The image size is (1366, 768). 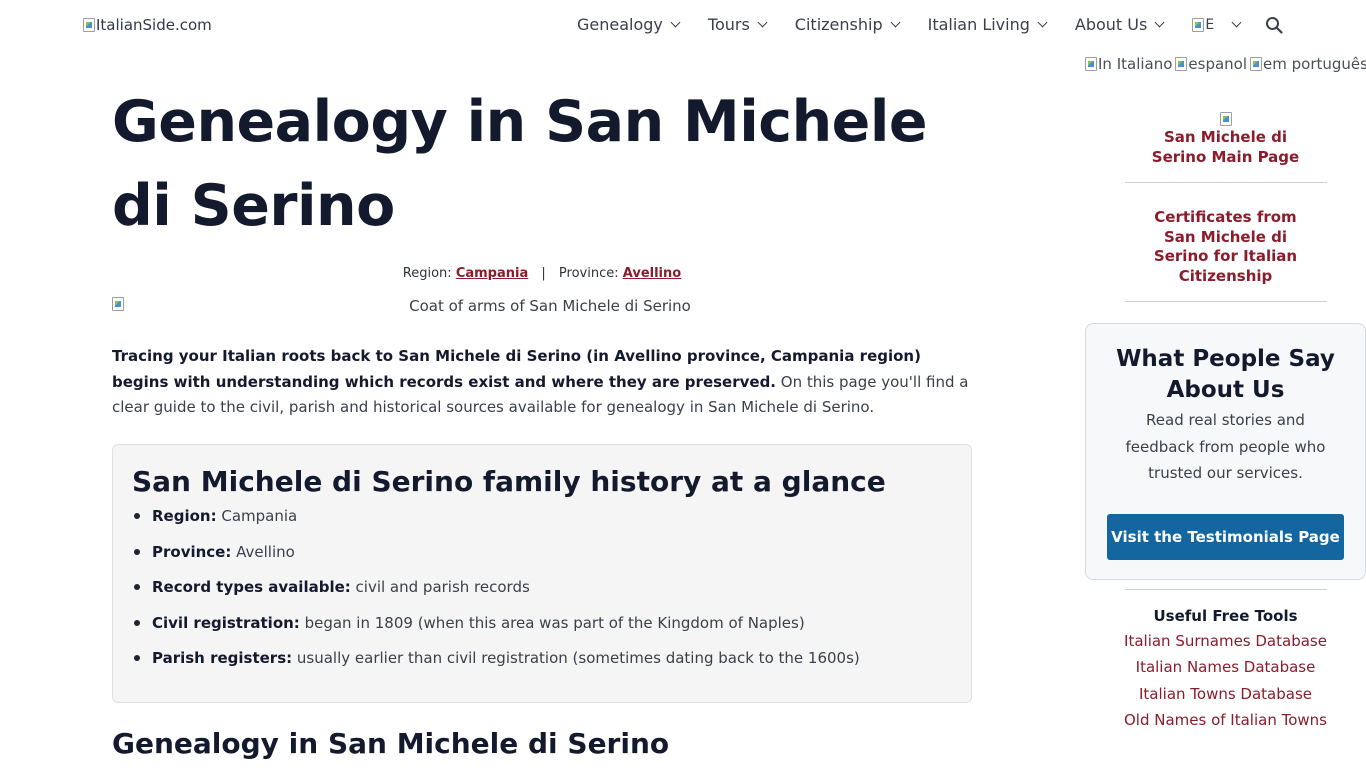 What do you see at coordinates (1135, 64) in the screenshot?
I see `lang-link-label: In Italiano` at bounding box center [1135, 64].